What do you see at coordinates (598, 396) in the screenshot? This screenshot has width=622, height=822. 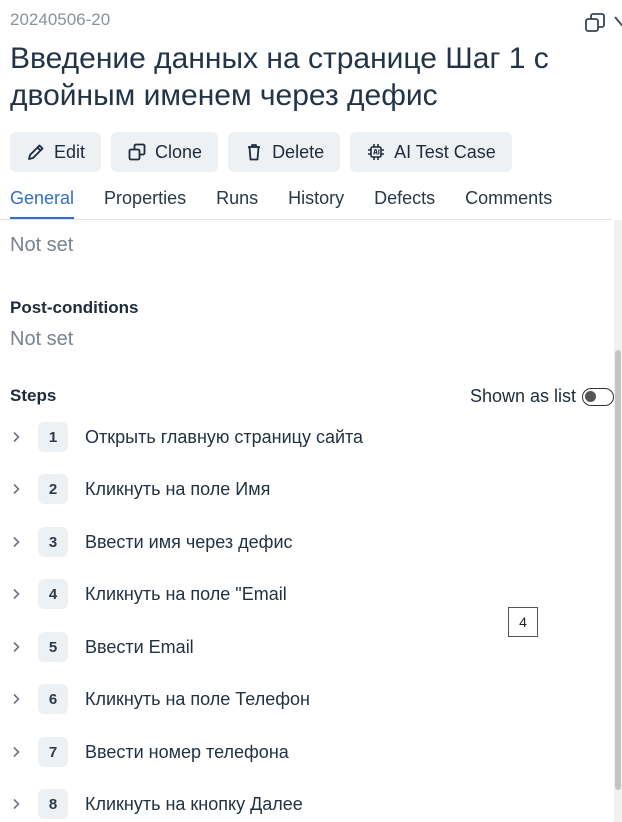 I see `shown-as-list-toggle` at bounding box center [598, 396].